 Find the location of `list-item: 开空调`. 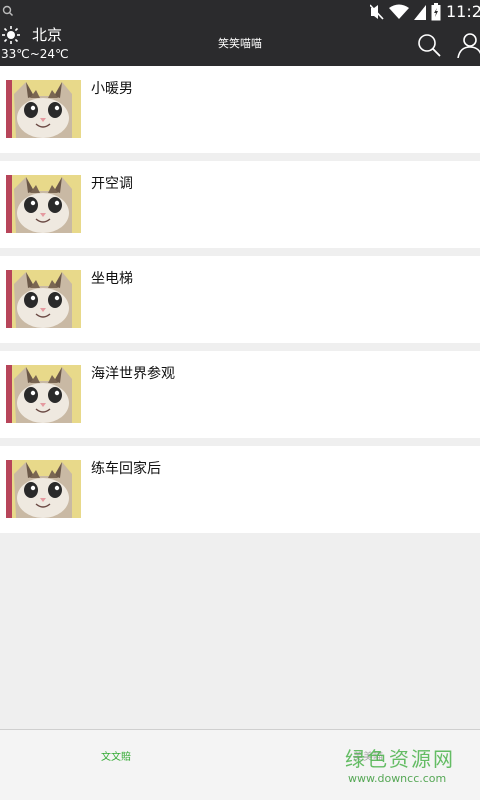

list-item: 开空调 is located at coordinates (240, 204).